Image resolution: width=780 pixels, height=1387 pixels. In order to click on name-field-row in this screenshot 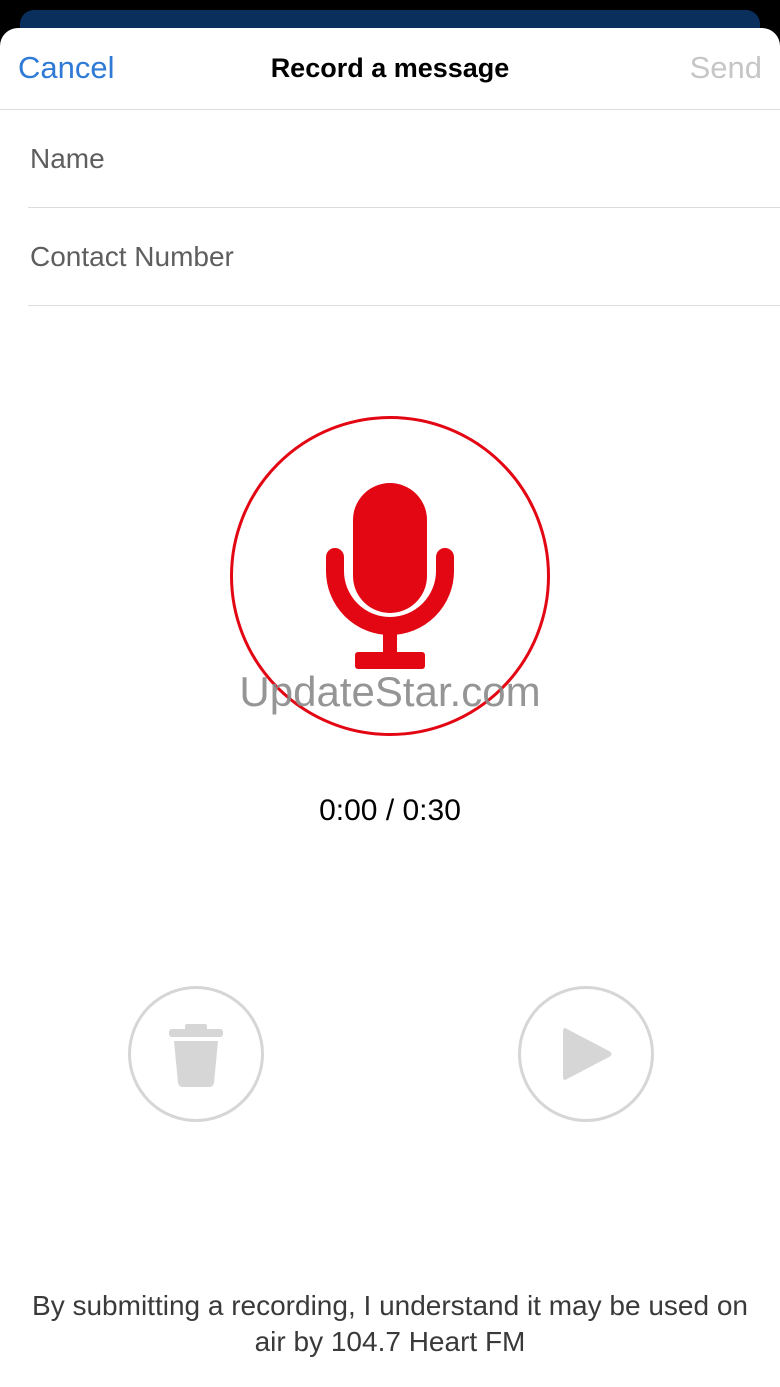, I will do `click(404, 159)`.